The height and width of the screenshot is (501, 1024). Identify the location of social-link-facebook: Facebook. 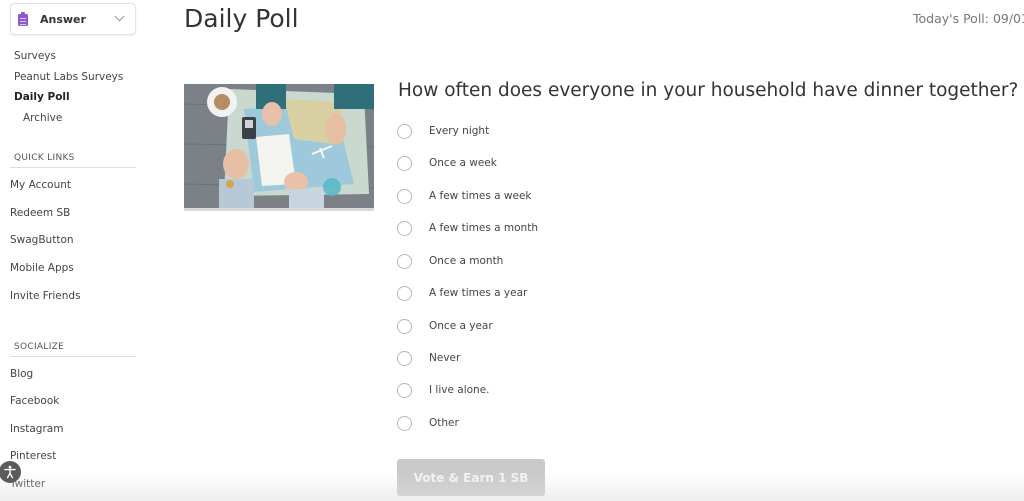
(34, 401).